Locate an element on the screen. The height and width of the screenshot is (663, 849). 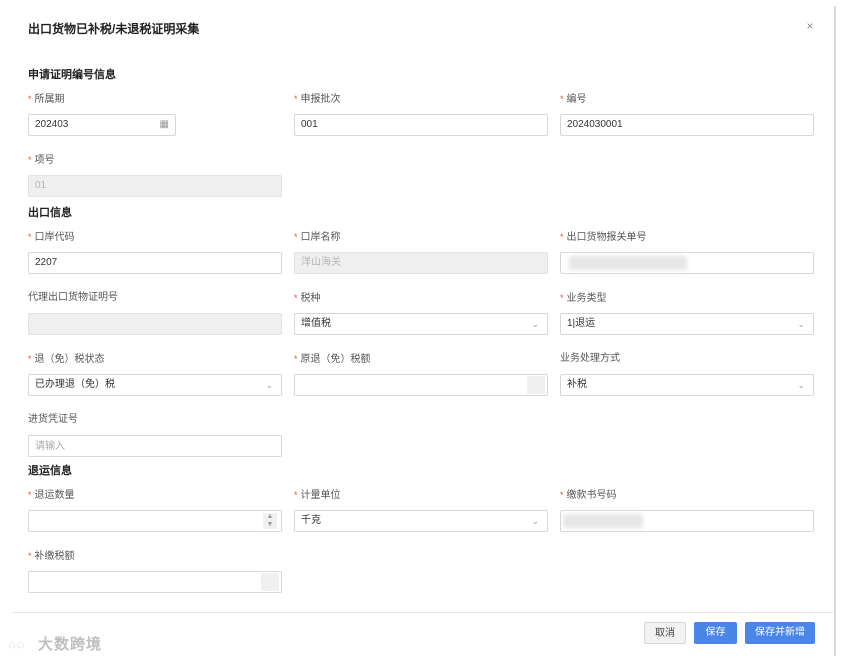
field-port-code: * 口岸代码 2207 is located at coordinates (155, 252).